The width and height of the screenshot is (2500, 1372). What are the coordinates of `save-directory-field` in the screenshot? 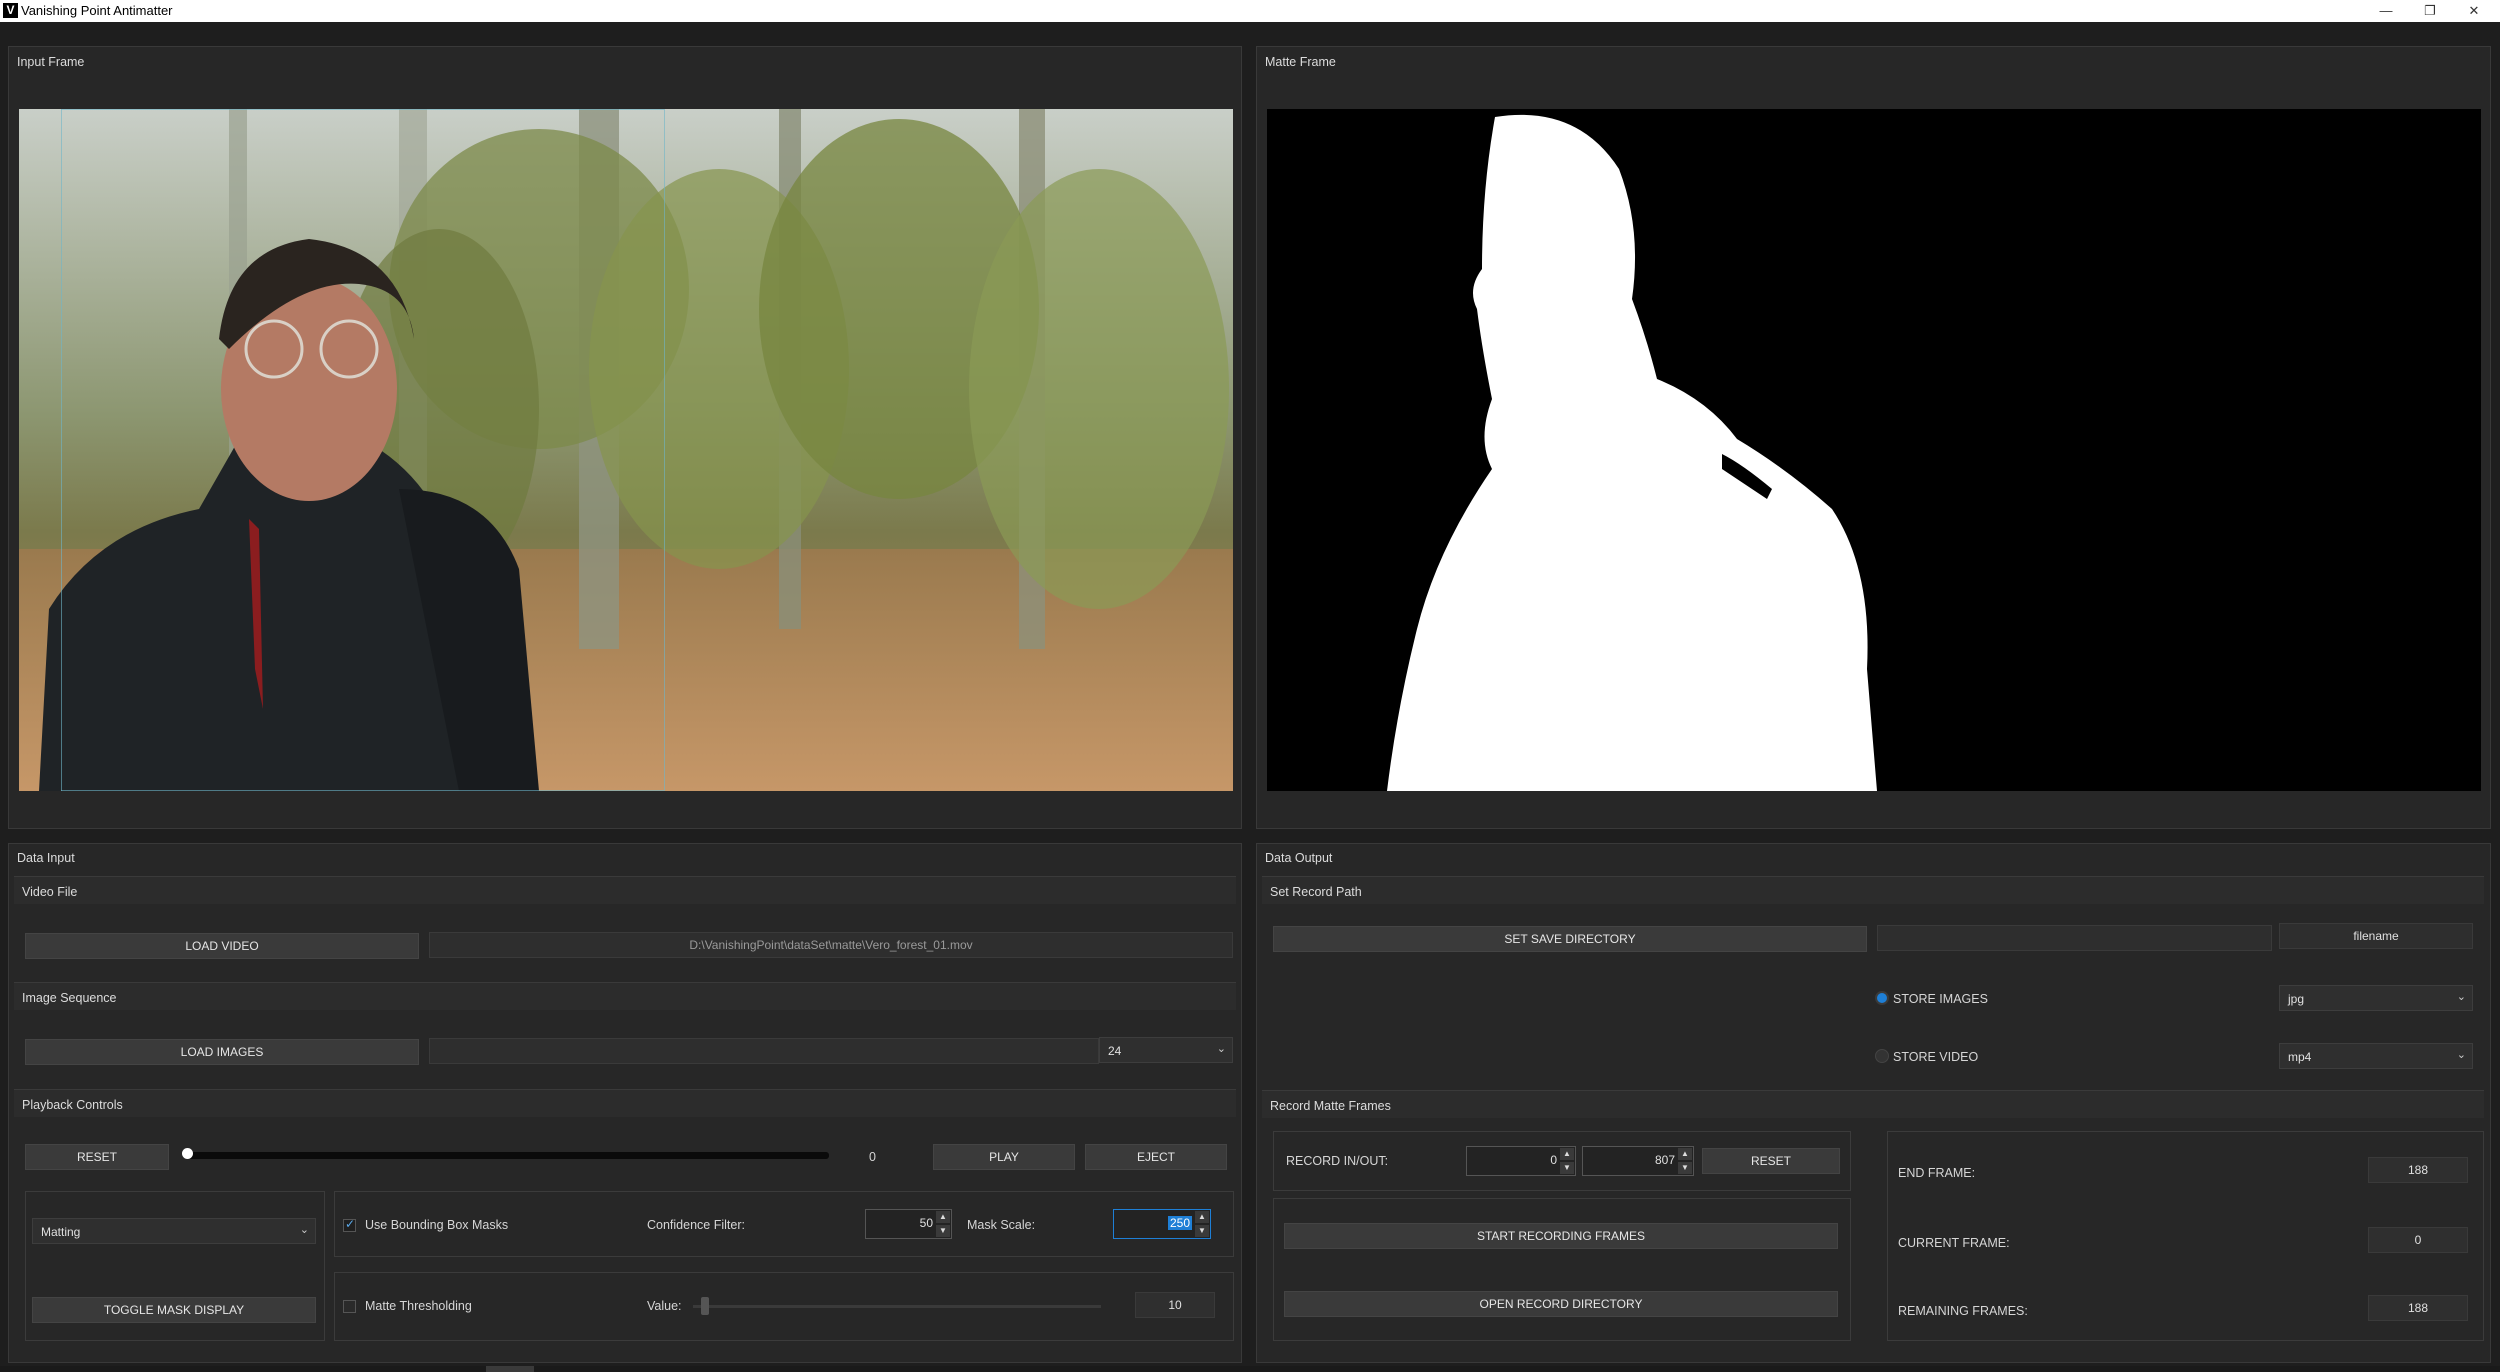 It's located at (2074, 938).